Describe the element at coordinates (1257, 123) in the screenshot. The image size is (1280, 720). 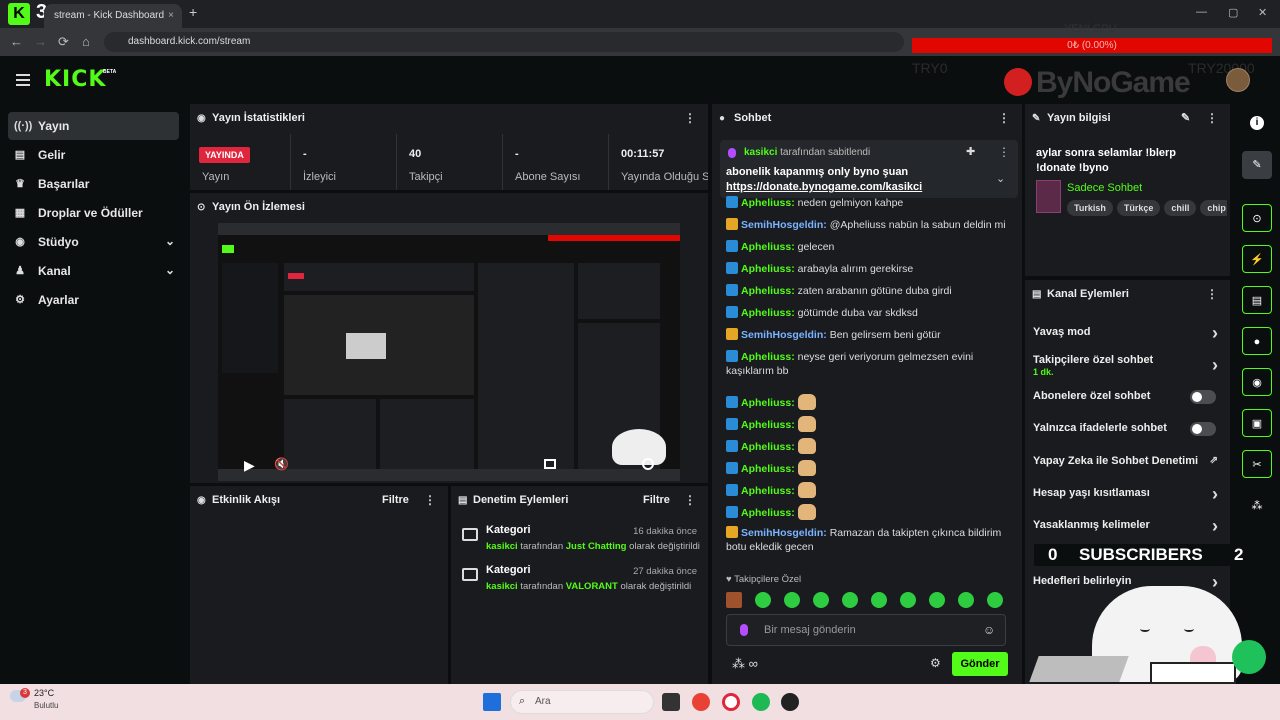
I see `info-icon: i` at that location.